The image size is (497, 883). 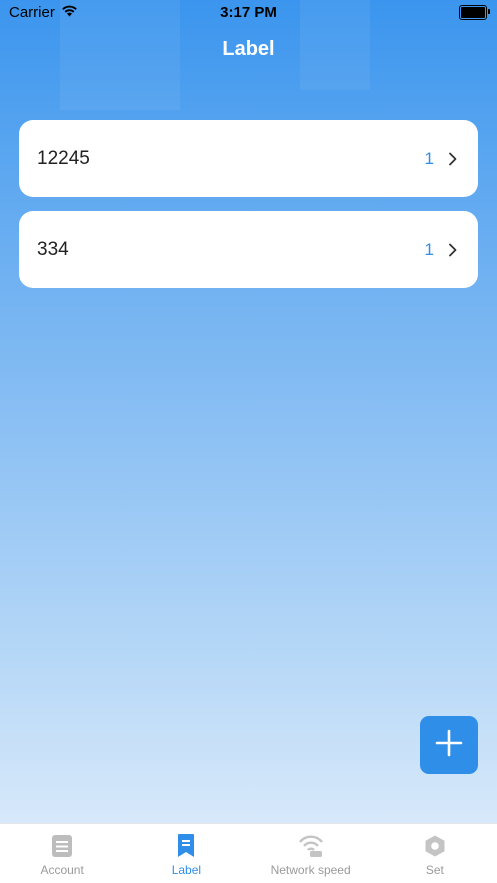 I want to click on tab-label-active: Label, so click(x=186, y=853).